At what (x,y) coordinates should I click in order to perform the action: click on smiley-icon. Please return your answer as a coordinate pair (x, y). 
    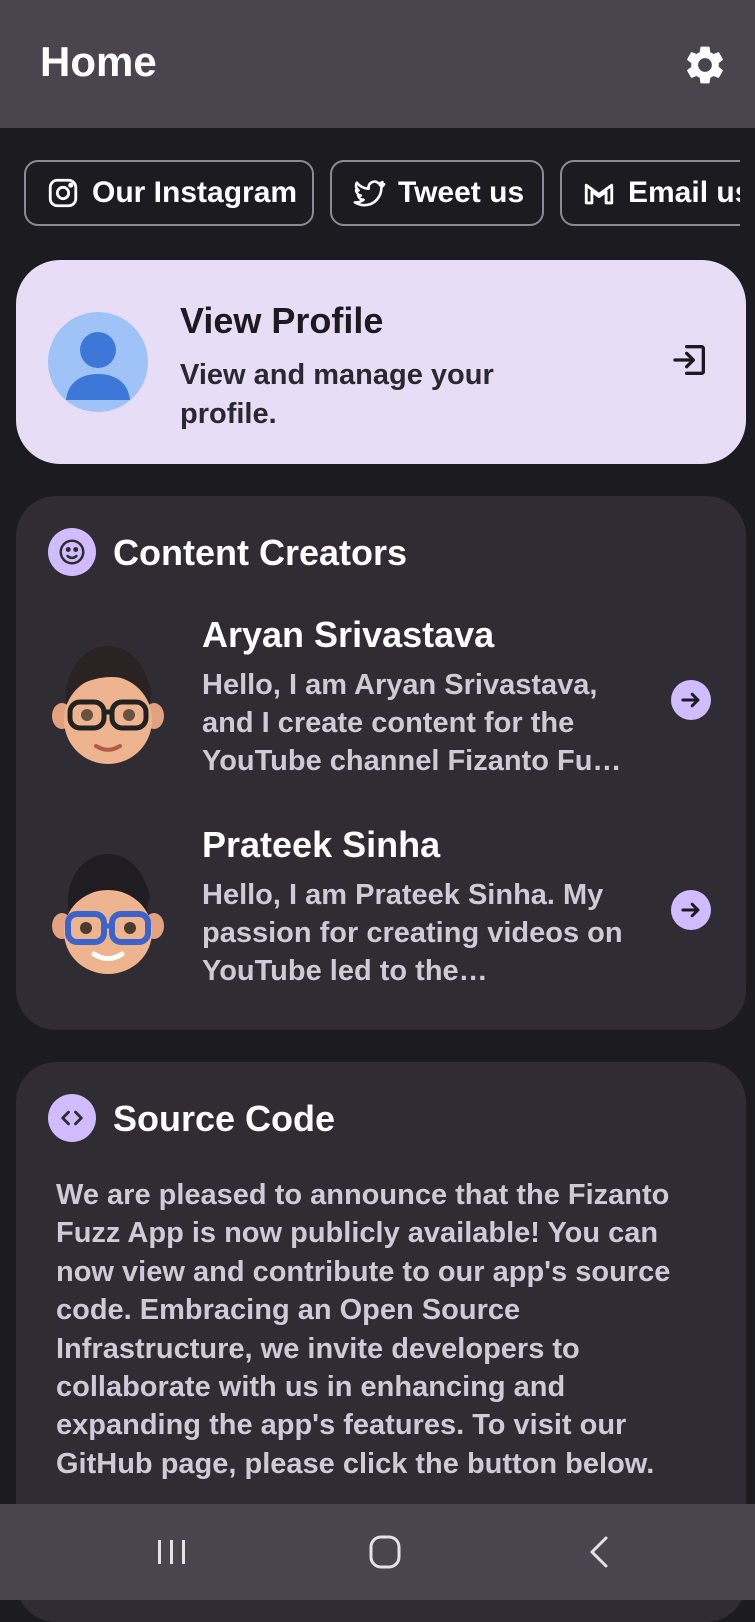
    Looking at the image, I should click on (72, 552).